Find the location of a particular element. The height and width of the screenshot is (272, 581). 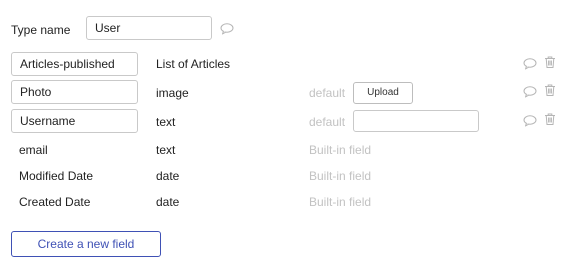

create-new-field-button: Create a new field is located at coordinates (86, 244).